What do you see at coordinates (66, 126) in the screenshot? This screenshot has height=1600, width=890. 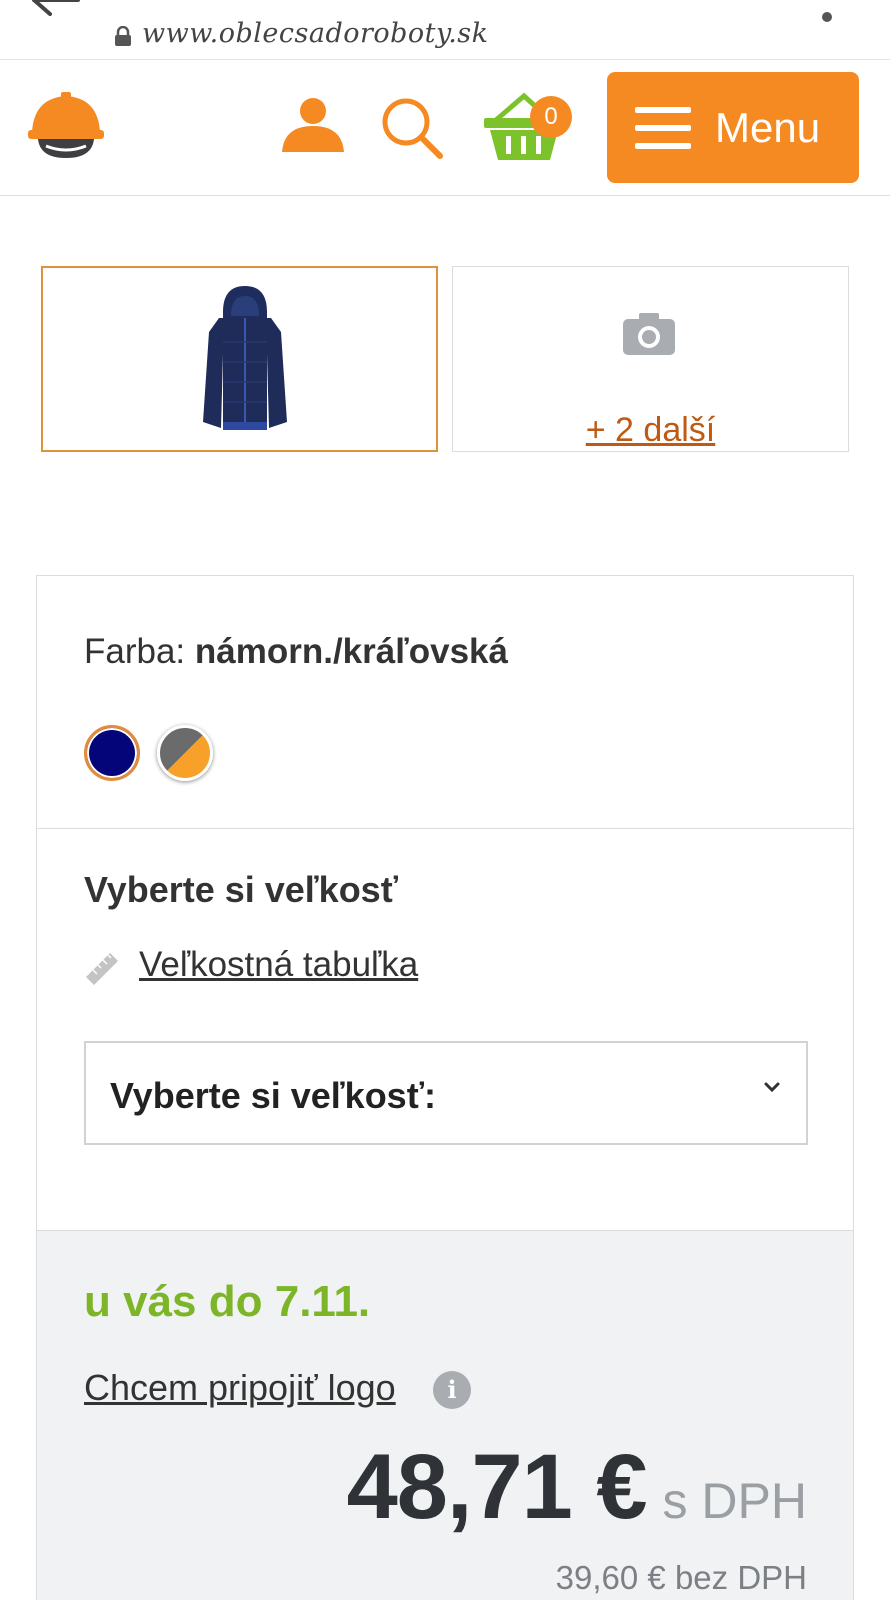 I see `hardhat-logo-icon` at bounding box center [66, 126].